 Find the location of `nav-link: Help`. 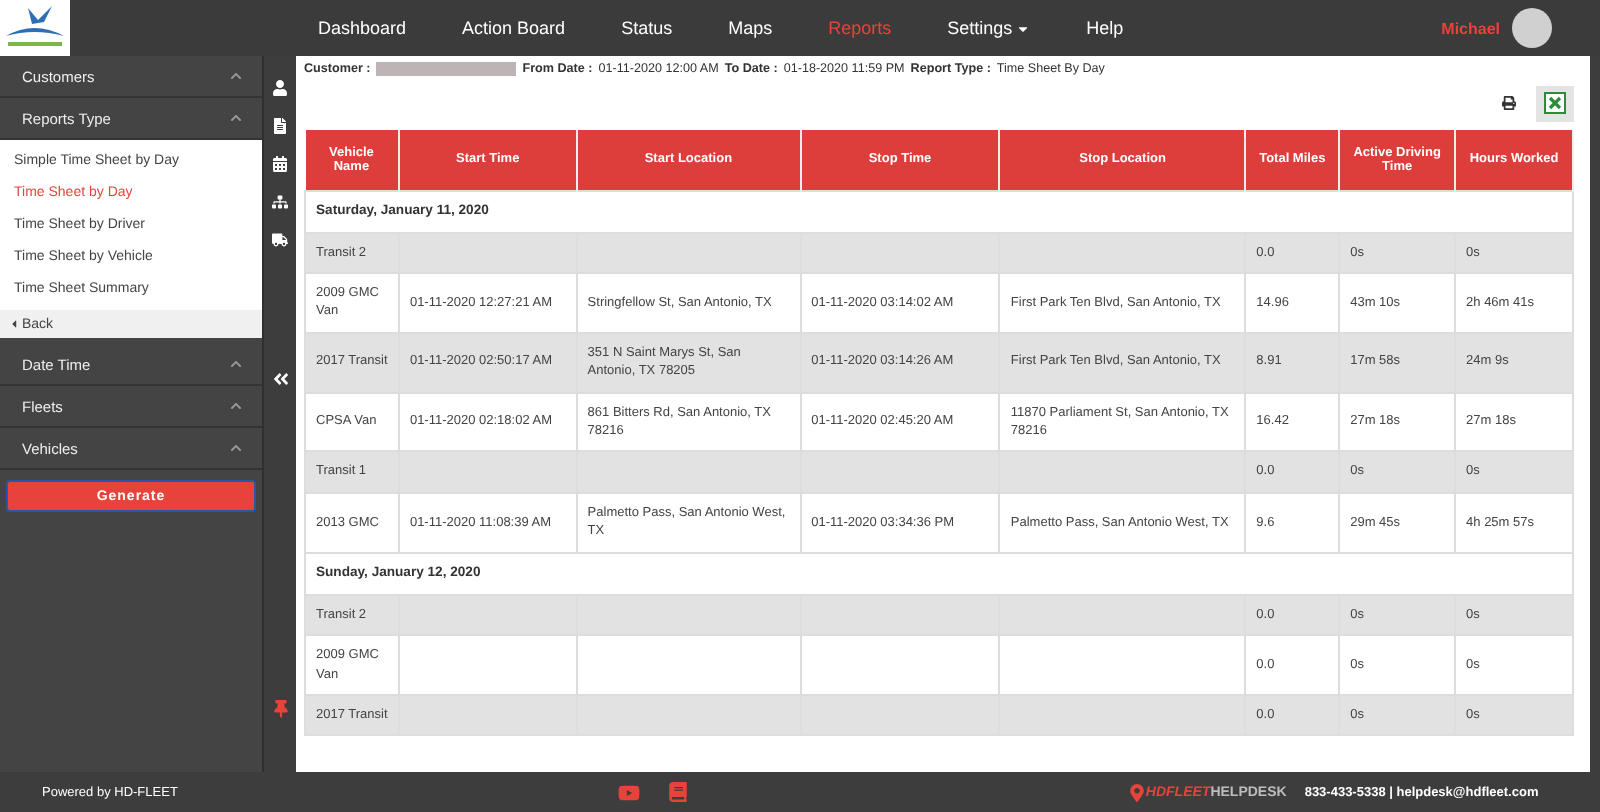

nav-link: Help is located at coordinates (1107, 28).